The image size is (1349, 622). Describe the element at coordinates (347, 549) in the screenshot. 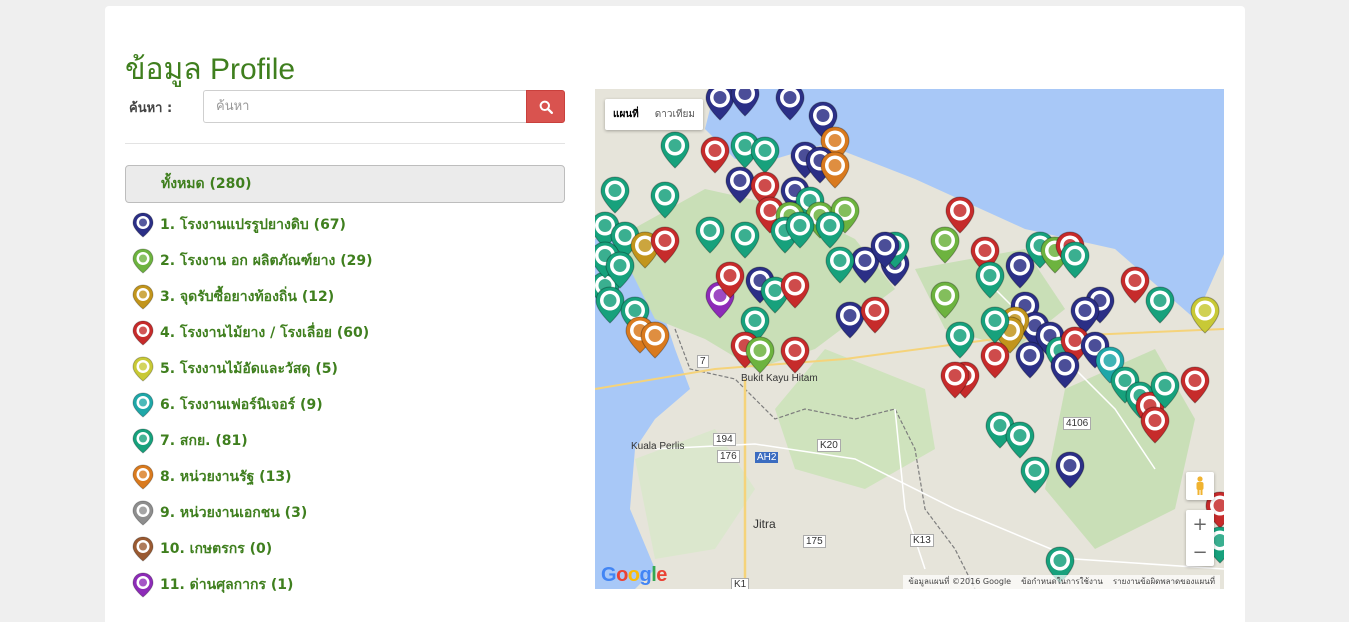

I see `category-item: 10. เกษตรกร (0)` at that location.